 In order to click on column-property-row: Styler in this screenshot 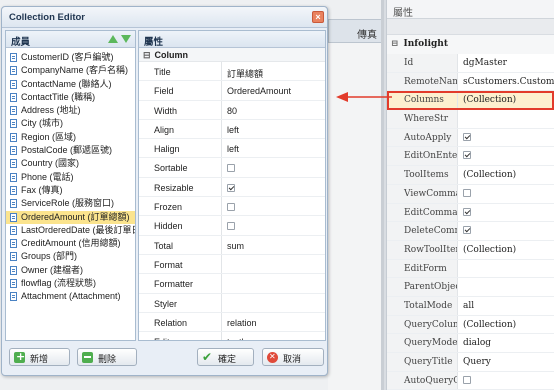, I will do `click(232, 303)`.